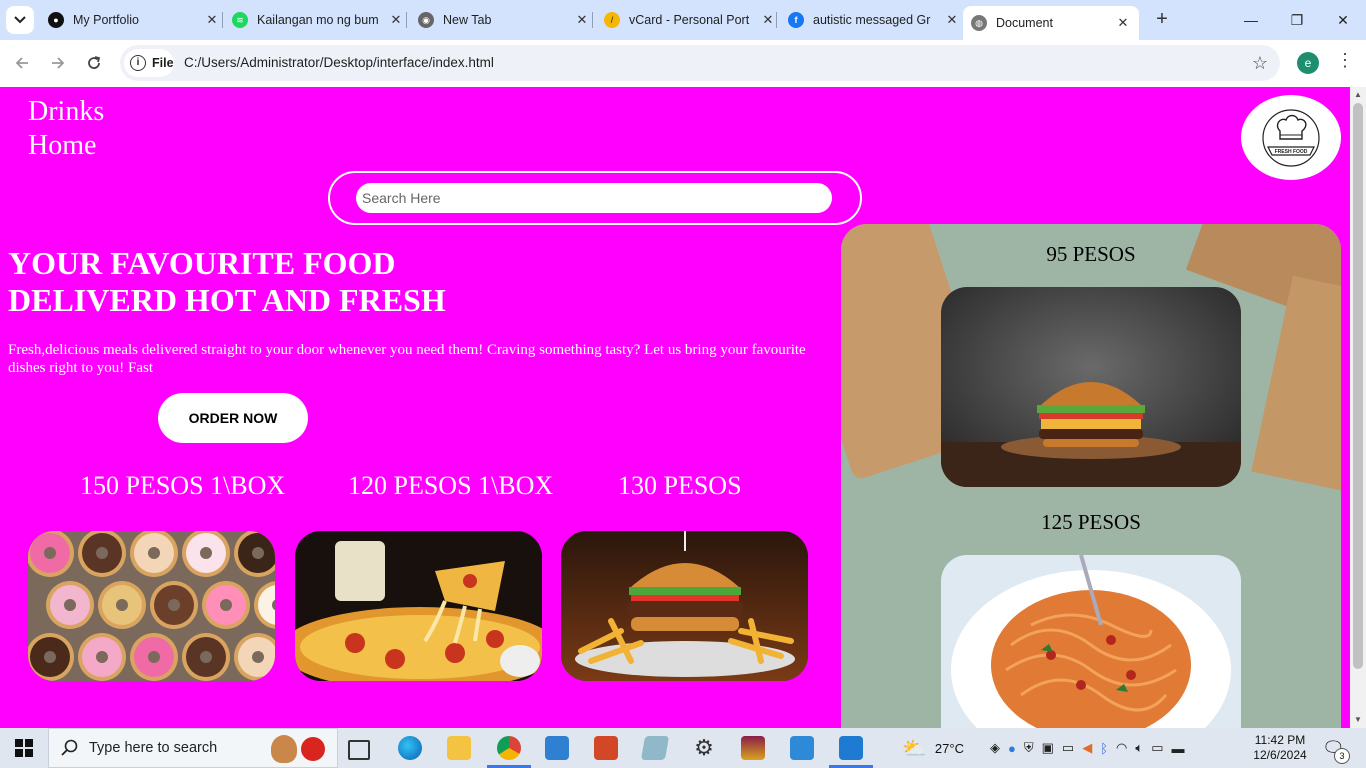 The image size is (1366, 768). What do you see at coordinates (1051, 23) in the screenshot?
I see `tab-document: ◍ Document ✕` at bounding box center [1051, 23].